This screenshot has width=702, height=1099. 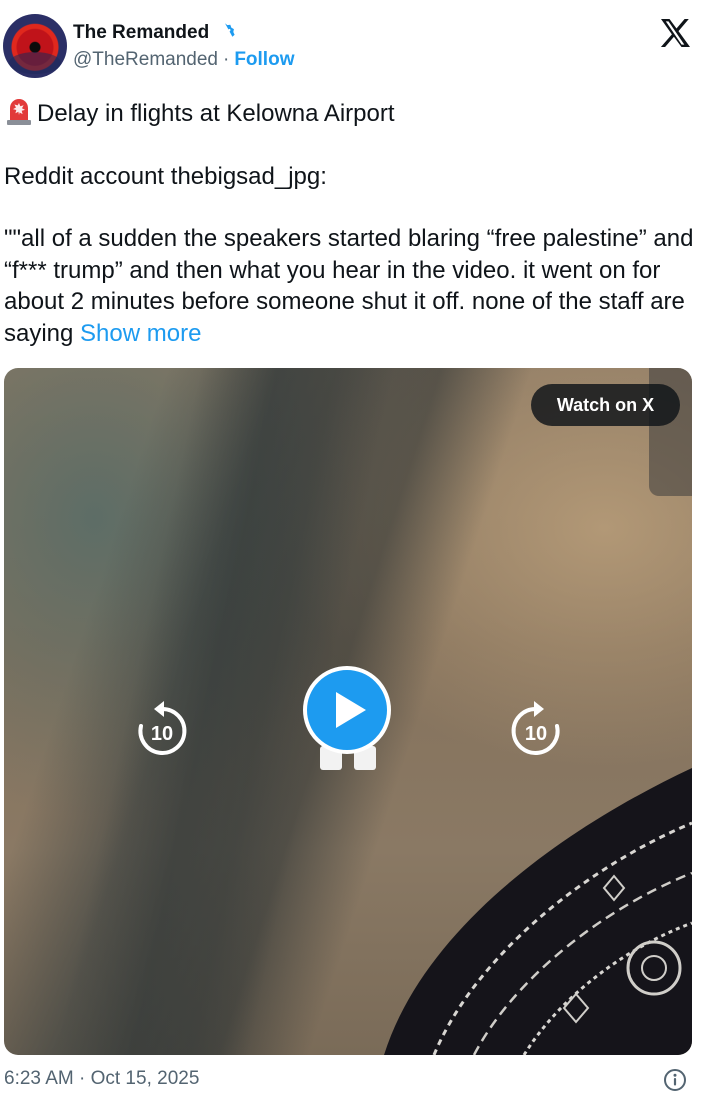 I want to click on follow-button: Follow, so click(x=264, y=60).